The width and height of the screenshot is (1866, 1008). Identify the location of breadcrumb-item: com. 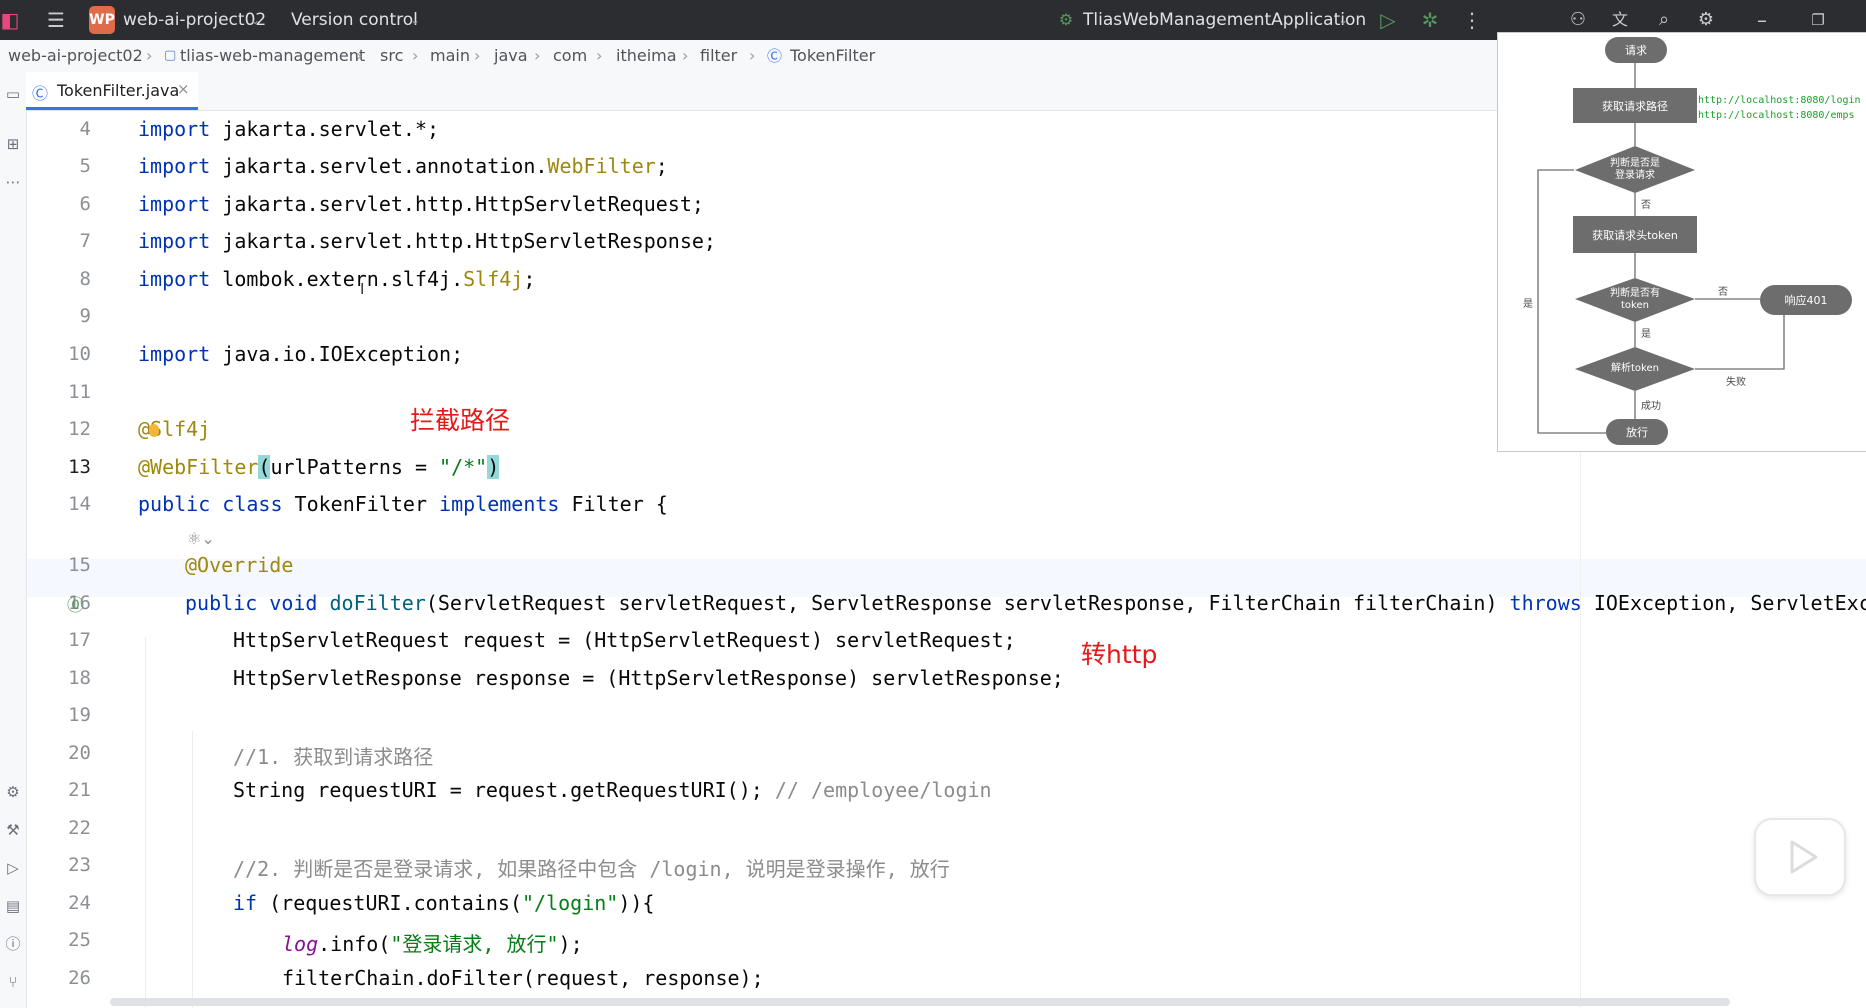
(570, 56).